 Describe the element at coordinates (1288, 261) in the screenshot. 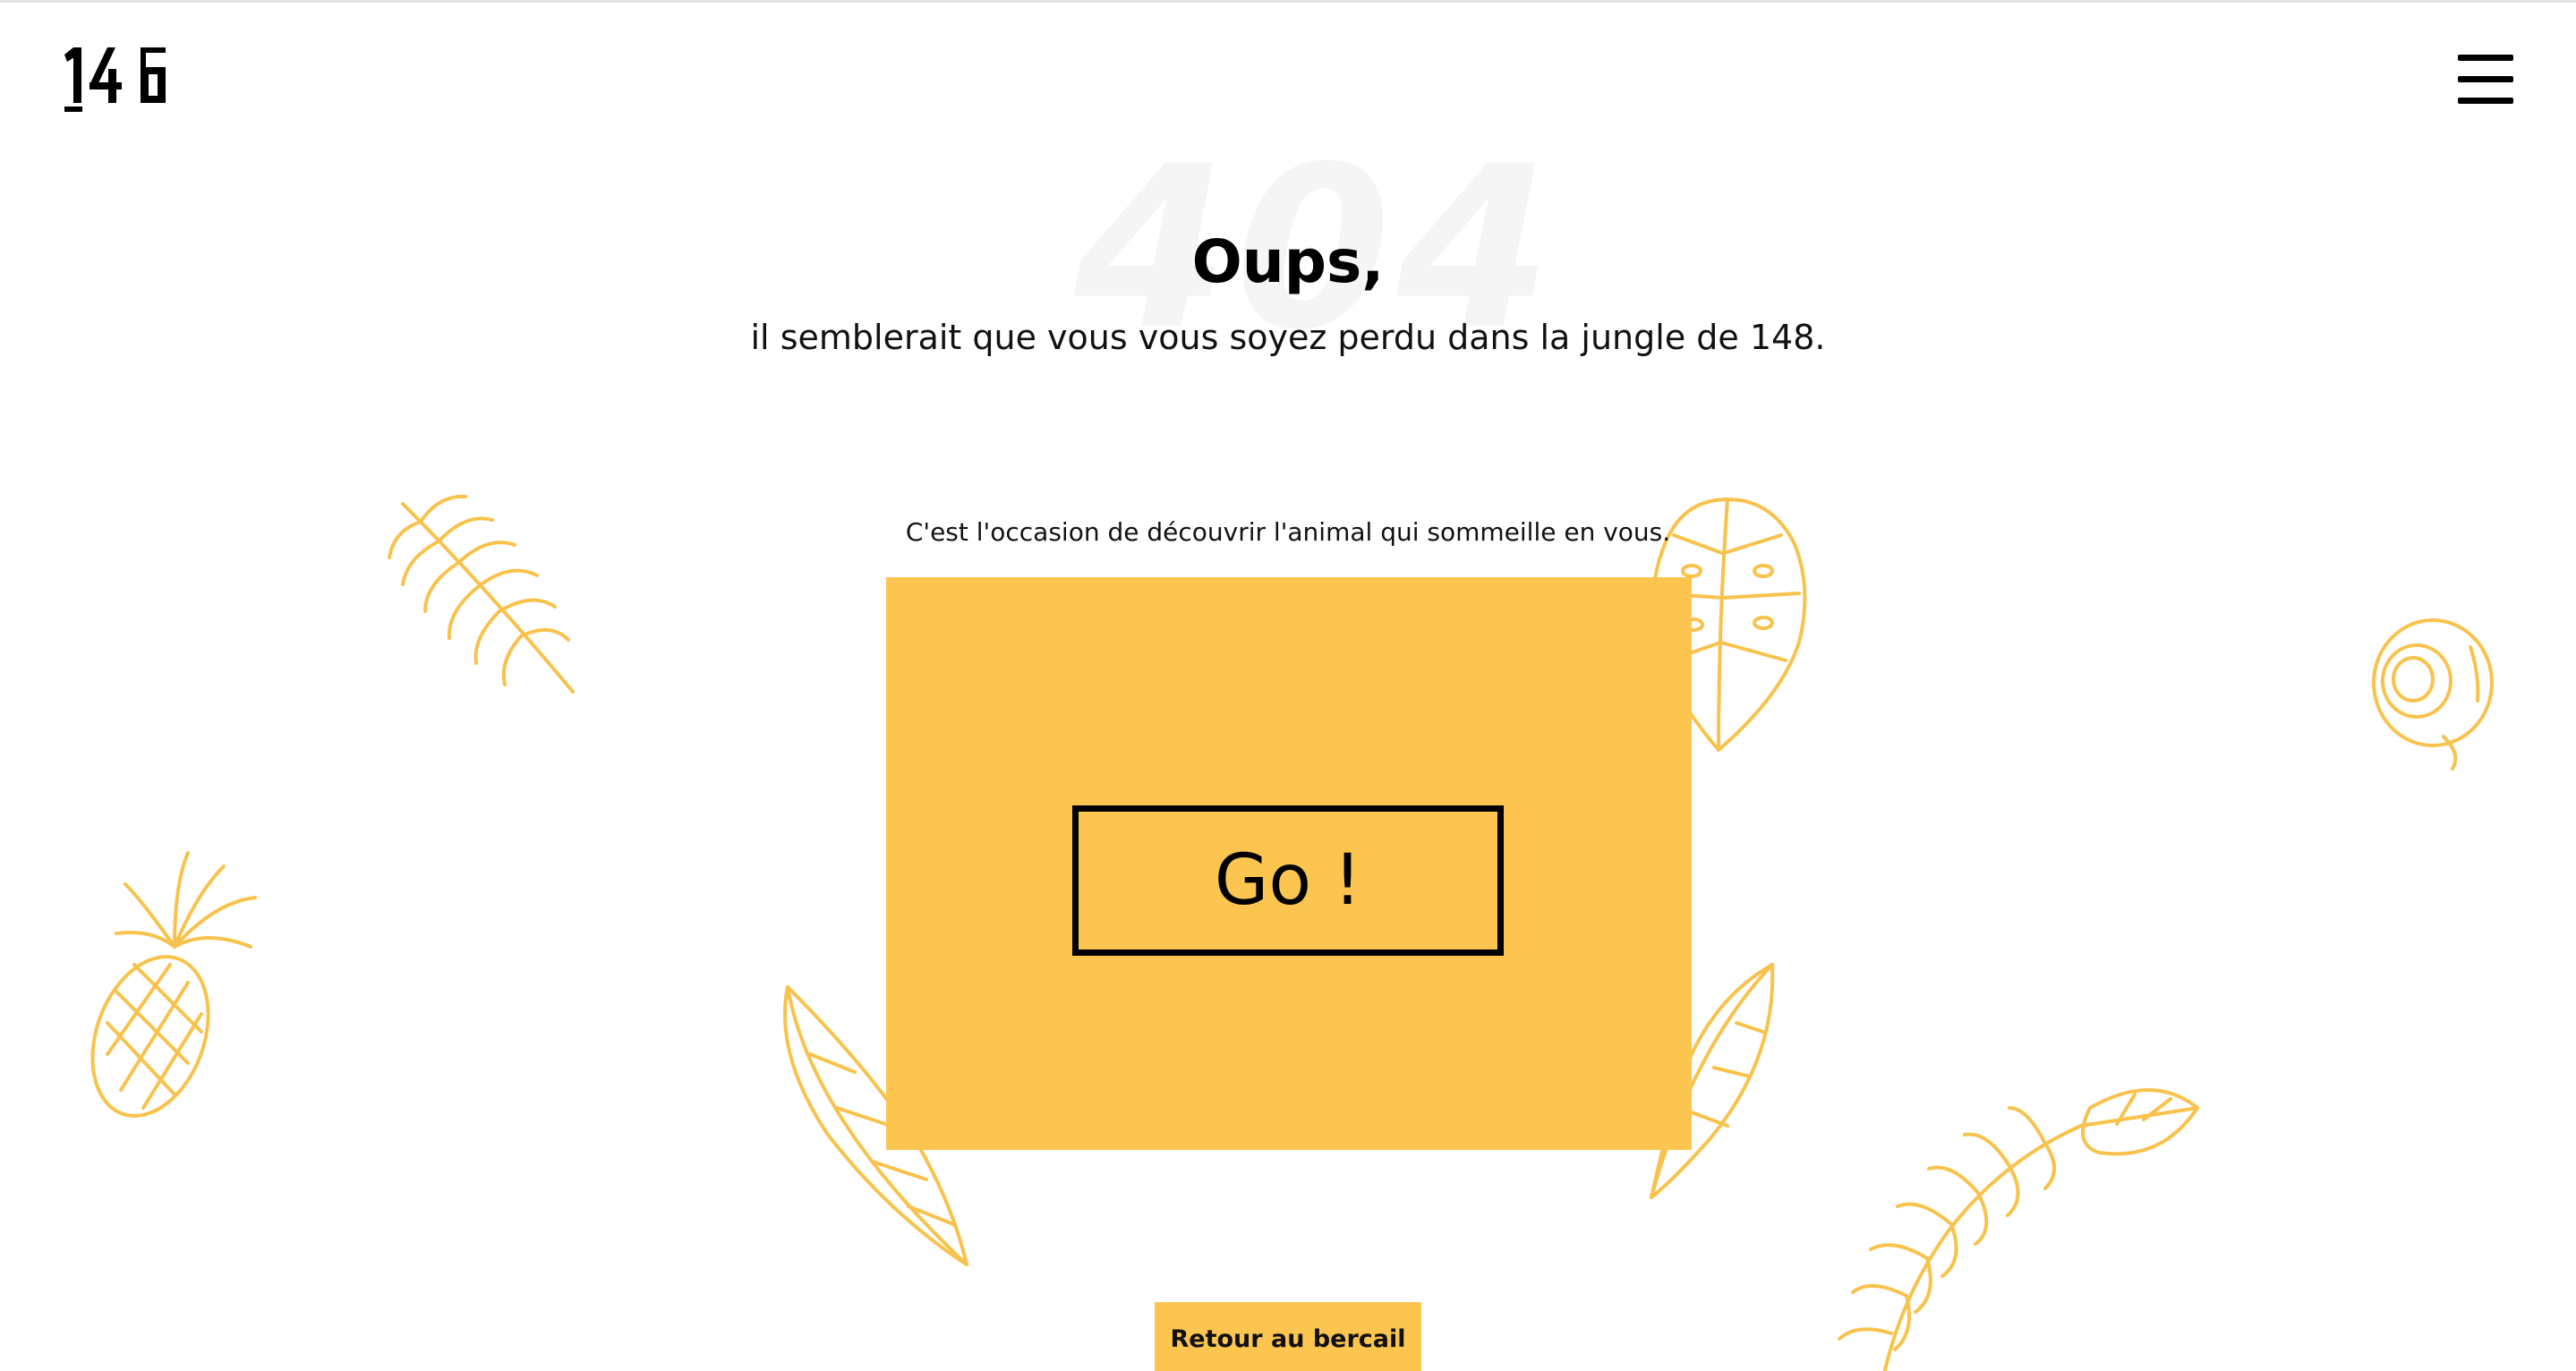

I see `page-title: Oups,` at that location.